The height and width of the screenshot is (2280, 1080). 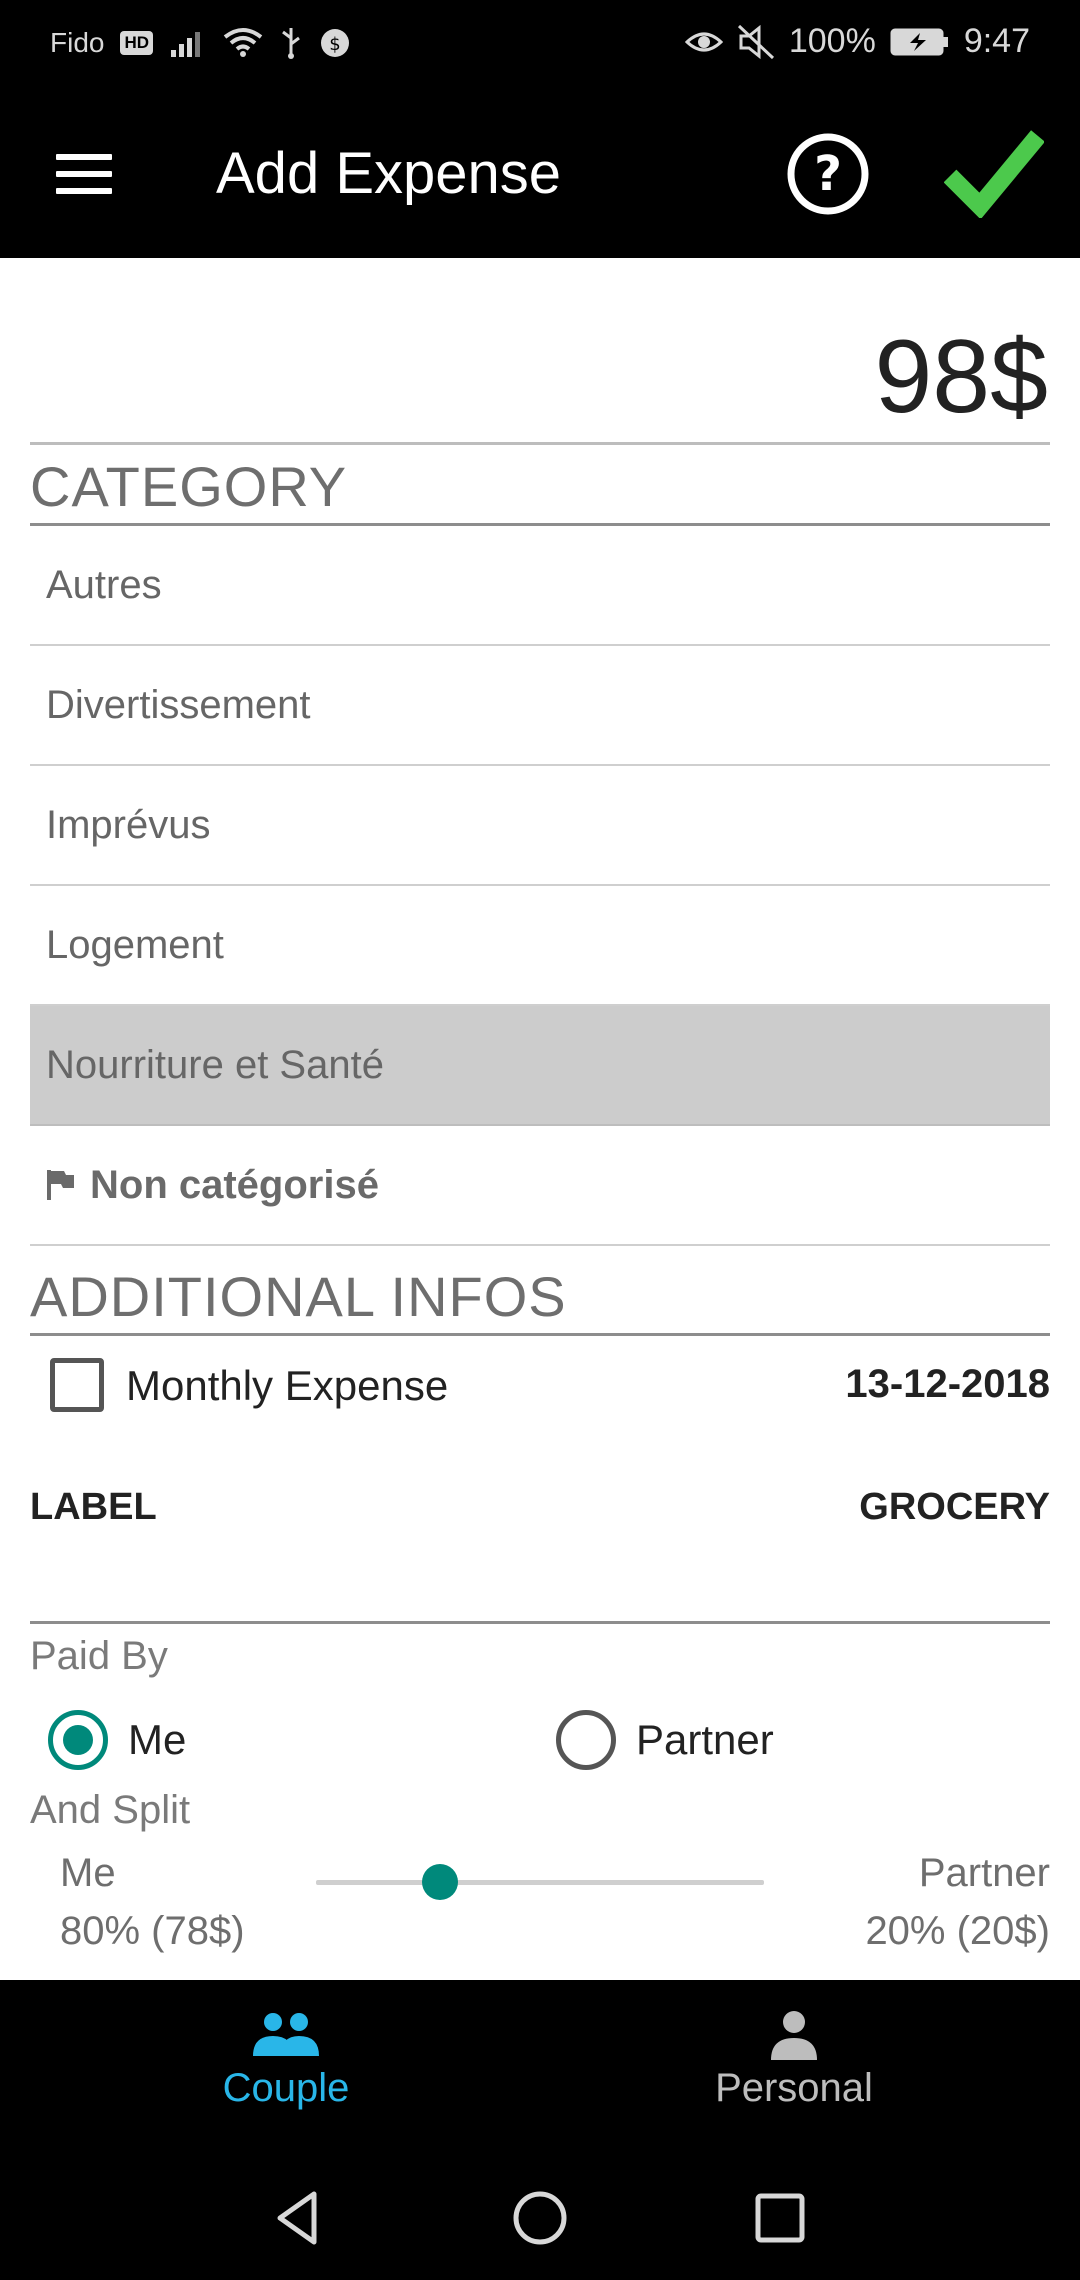 I want to click on paid-by-label: Paid By, so click(x=99, y=1656).